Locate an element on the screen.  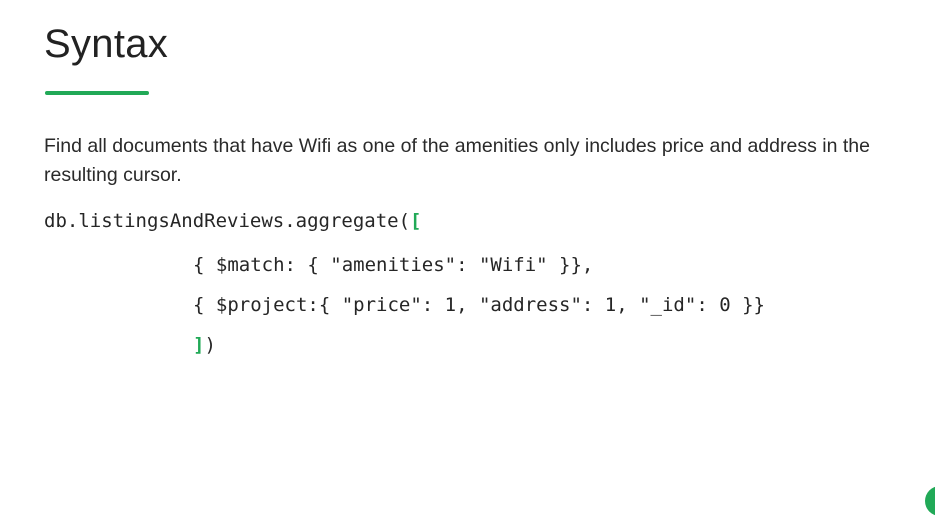
code-close-bracket: ] is located at coordinates (199, 345).